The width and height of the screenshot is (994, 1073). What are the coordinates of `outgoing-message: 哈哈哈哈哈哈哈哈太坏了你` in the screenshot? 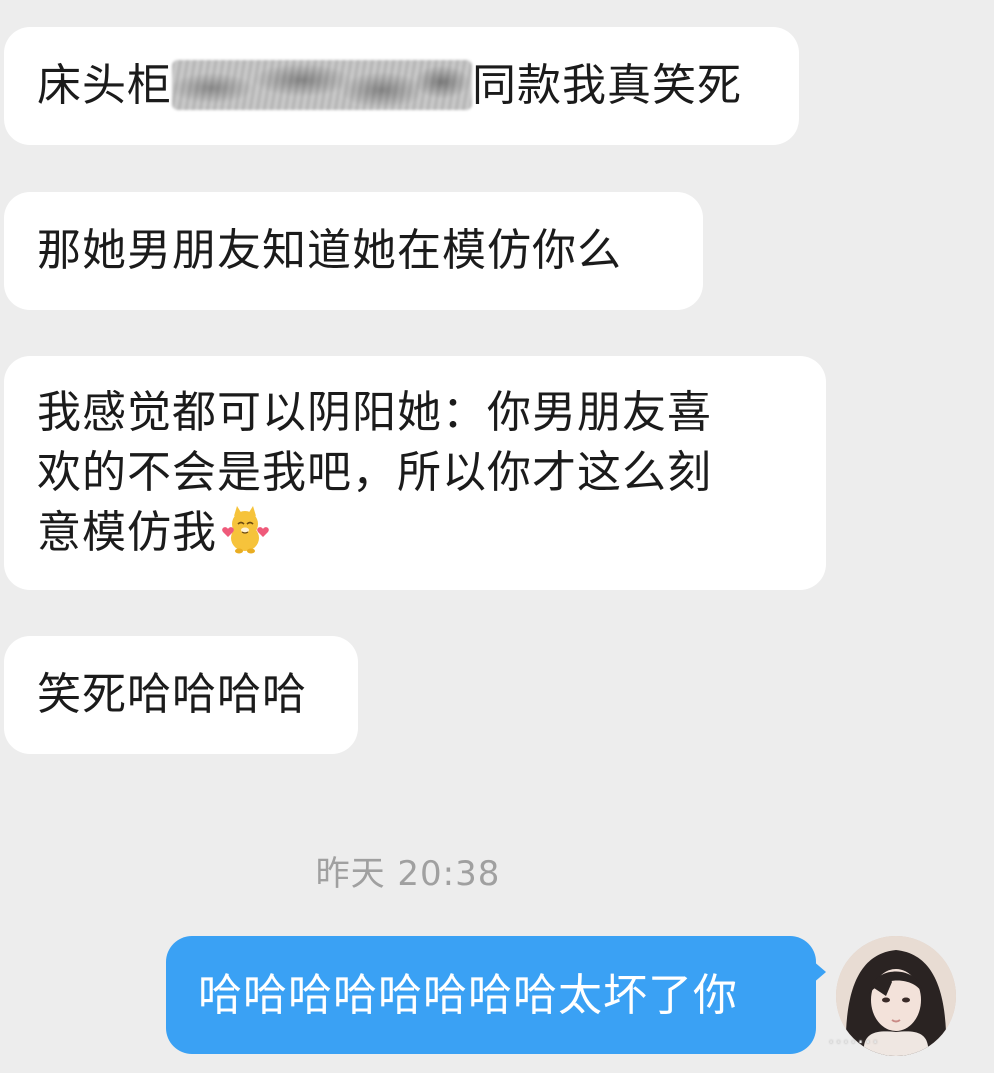 It's located at (491, 995).